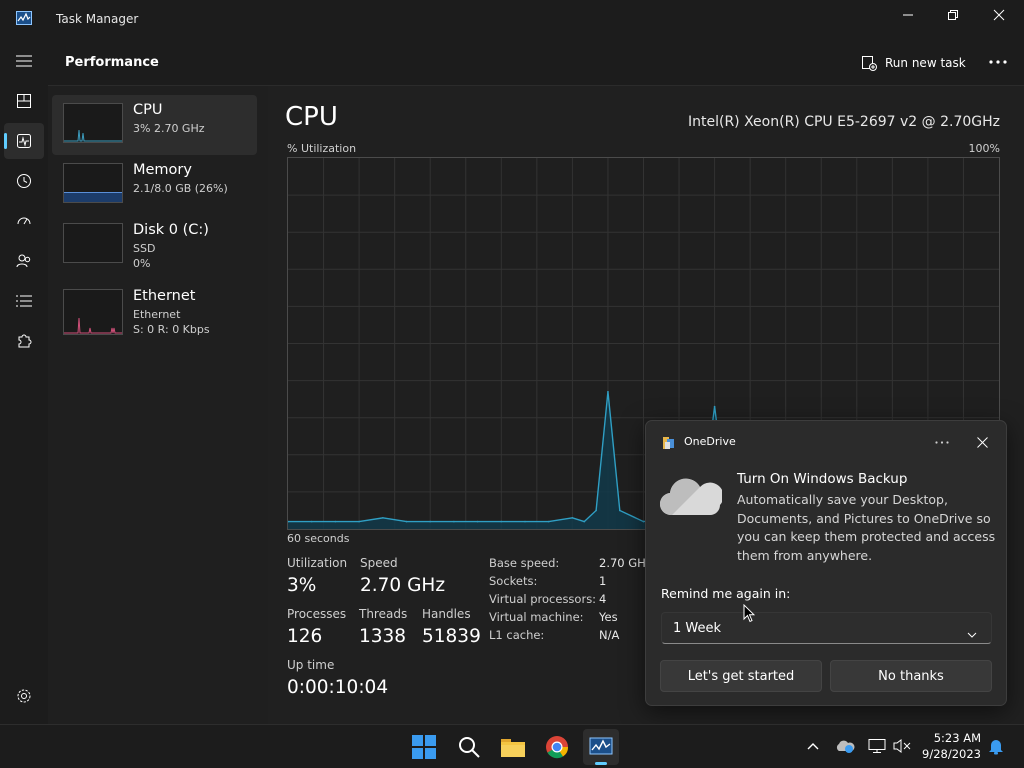 This screenshot has height=768, width=1024. I want to click on nav-services, so click(24, 341).